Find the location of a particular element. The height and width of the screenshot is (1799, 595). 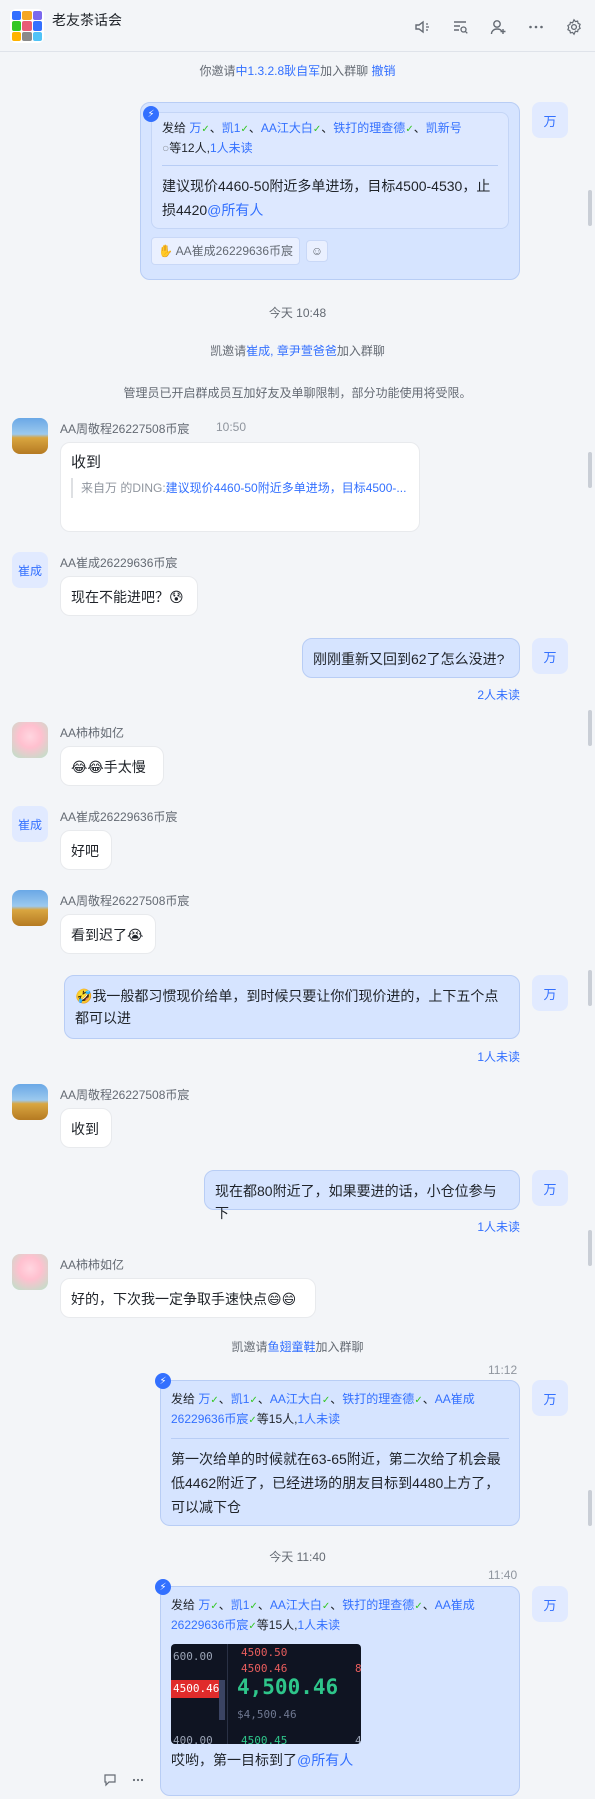

speaker-icon is located at coordinates (422, 27).